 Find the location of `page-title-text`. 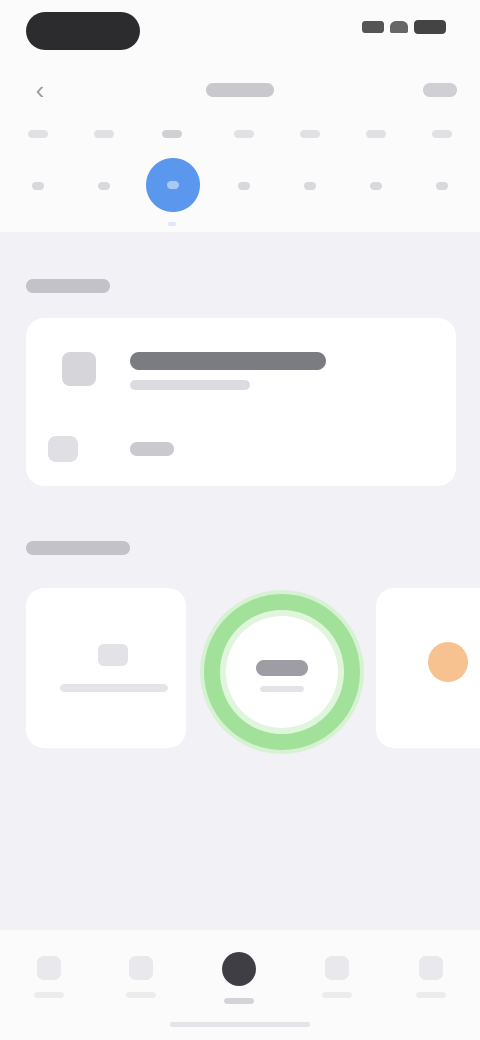

page-title-text is located at coordinates (240, 90).